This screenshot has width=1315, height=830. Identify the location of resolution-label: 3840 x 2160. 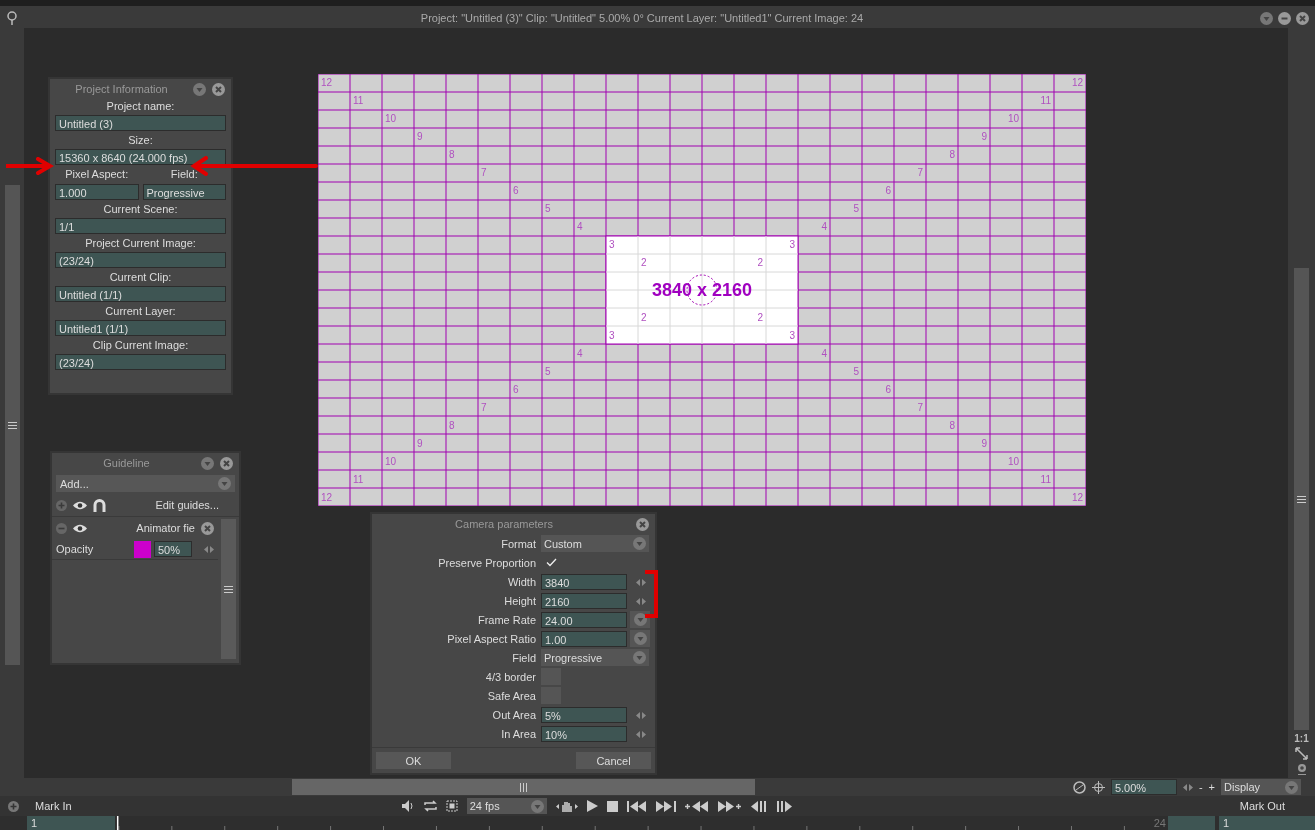
(702, 290).